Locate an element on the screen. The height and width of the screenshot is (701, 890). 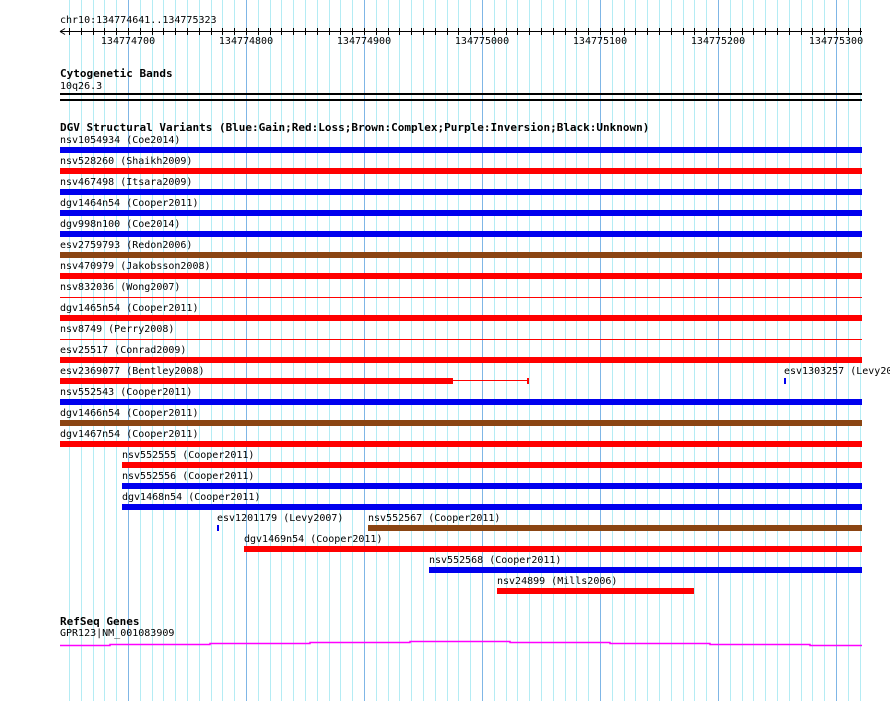
variant-label: dgv1464n54 (Cooper2011) is located at coordinates (129, 203).